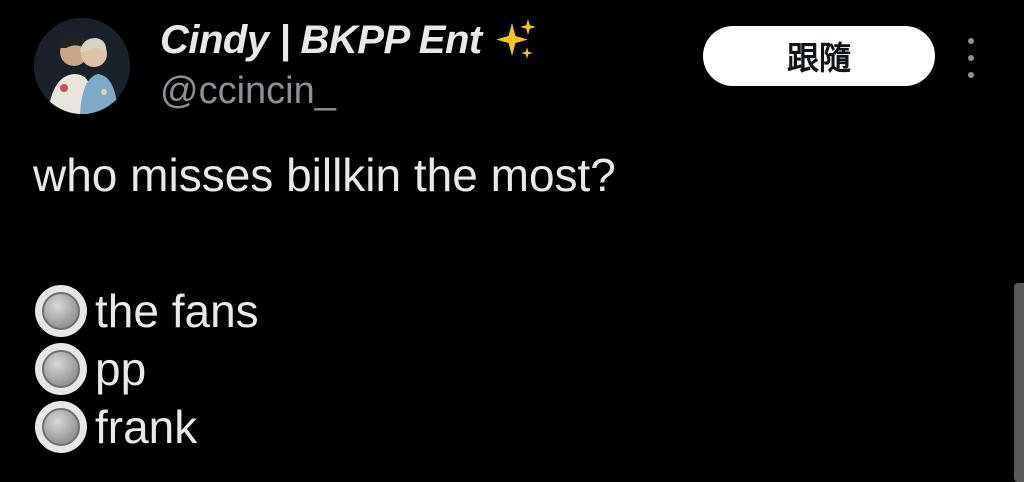  What do you see at coordinates (248, 91) in the screenshot?
I see `author-handle: @ccincin_` at bounding box center [248, 91].